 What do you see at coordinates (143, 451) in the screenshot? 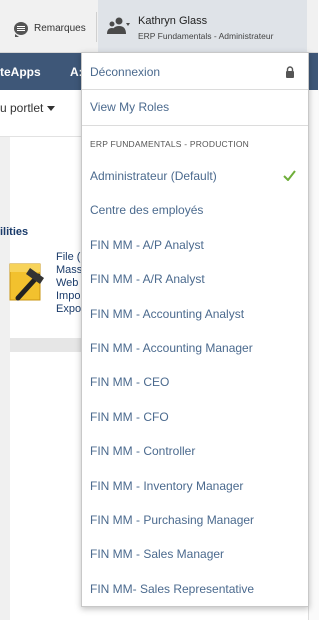
I see `role-label: FIN MM - Controller` at bounding box center [143, 451].